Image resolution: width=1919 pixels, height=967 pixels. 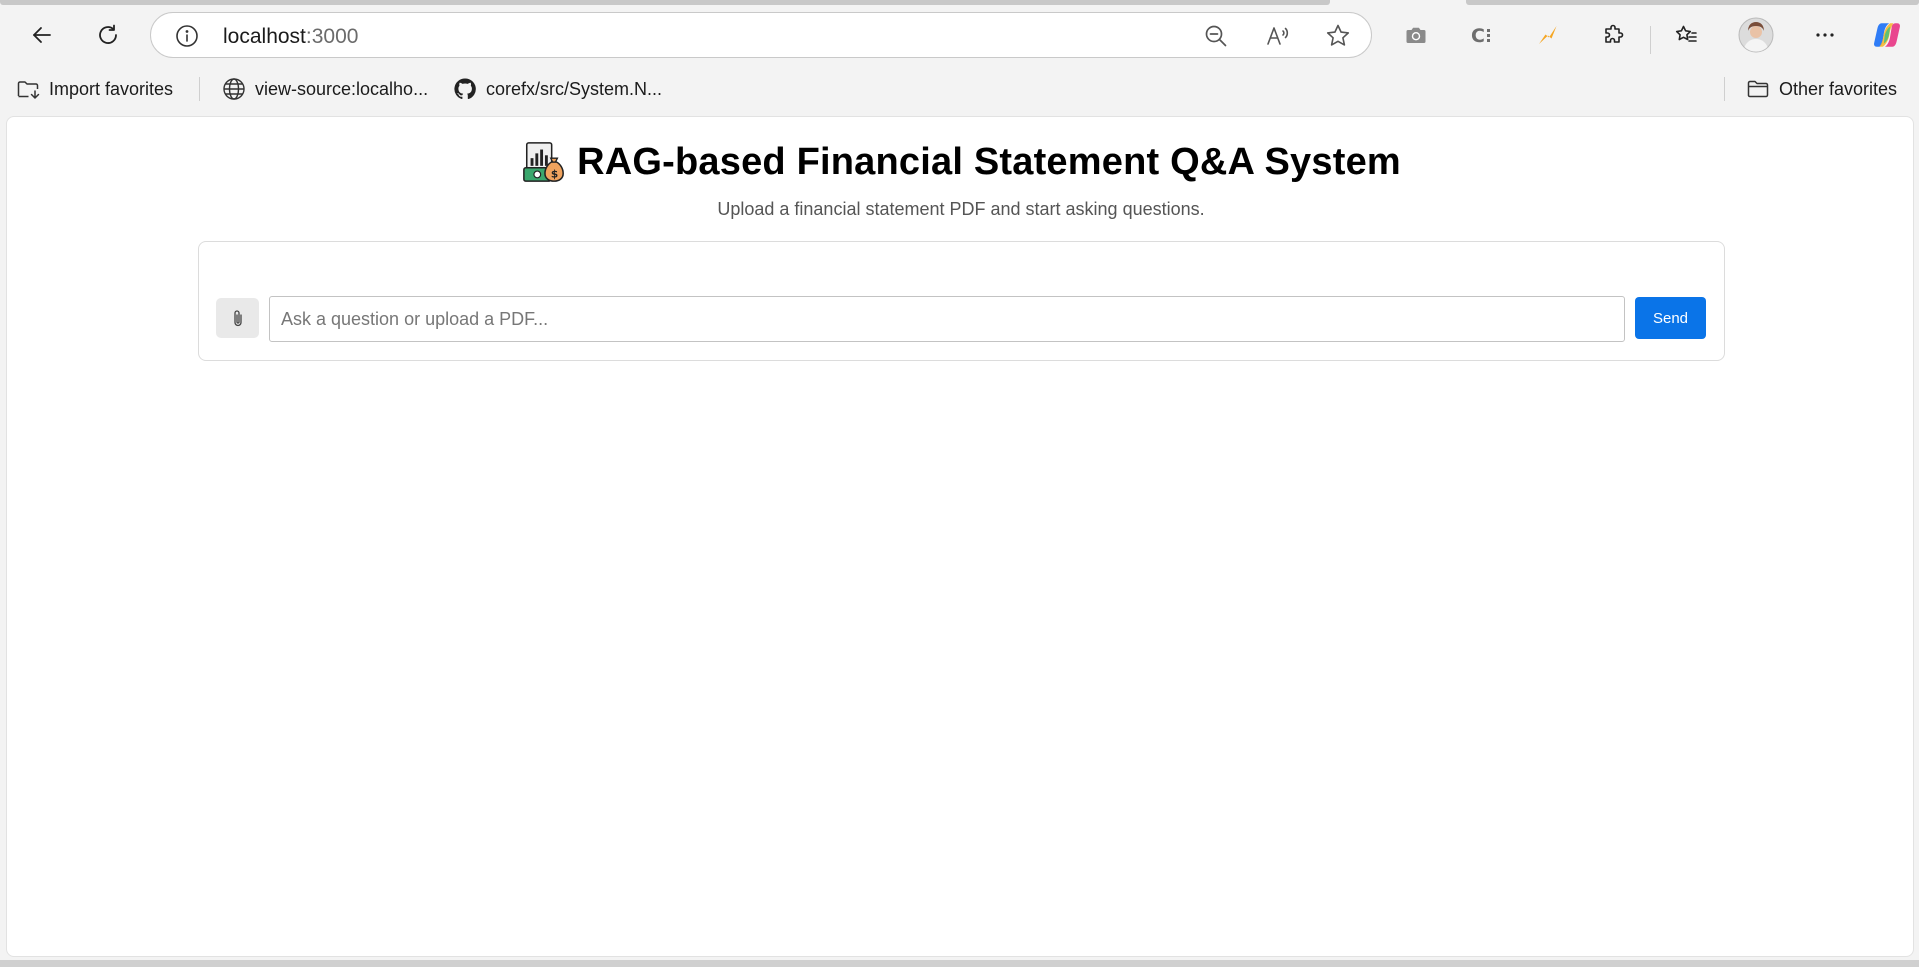 What do you see at coordinates (28, 90) in the screenshot?
I see `import-favorites-icon` at bounding box center [28, 90].